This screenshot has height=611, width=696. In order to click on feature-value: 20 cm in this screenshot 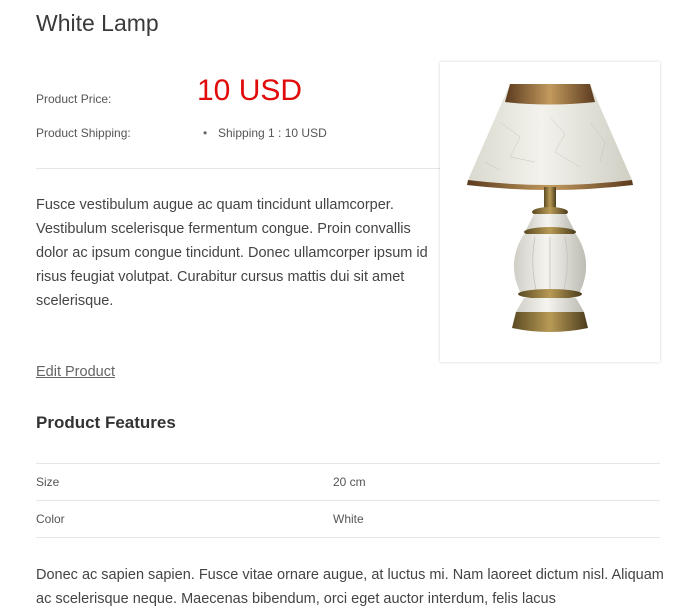, I will do `click(496, 482)`.